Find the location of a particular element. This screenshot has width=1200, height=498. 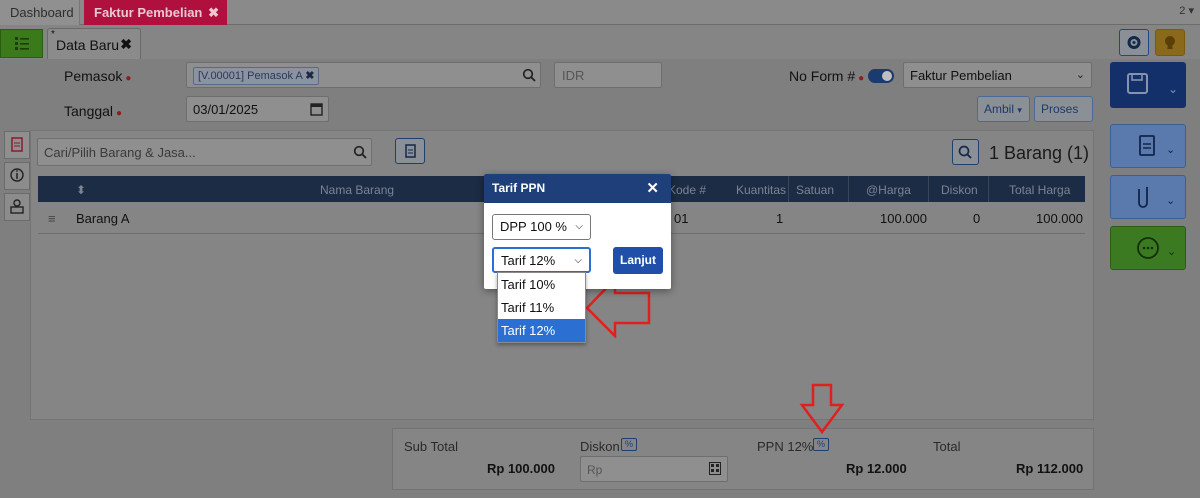

row-kuantitas: 1 is located at coordinates (779, 218).